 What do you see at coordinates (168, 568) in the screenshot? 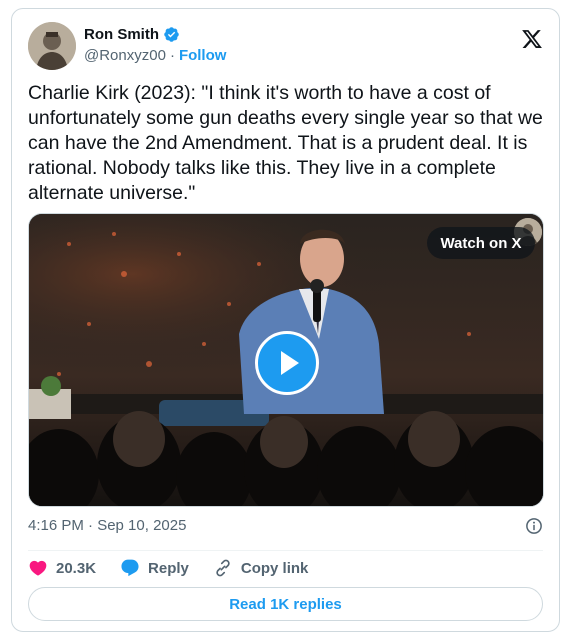
I see `reply-label: Reply` at bounding box center [168, 568].